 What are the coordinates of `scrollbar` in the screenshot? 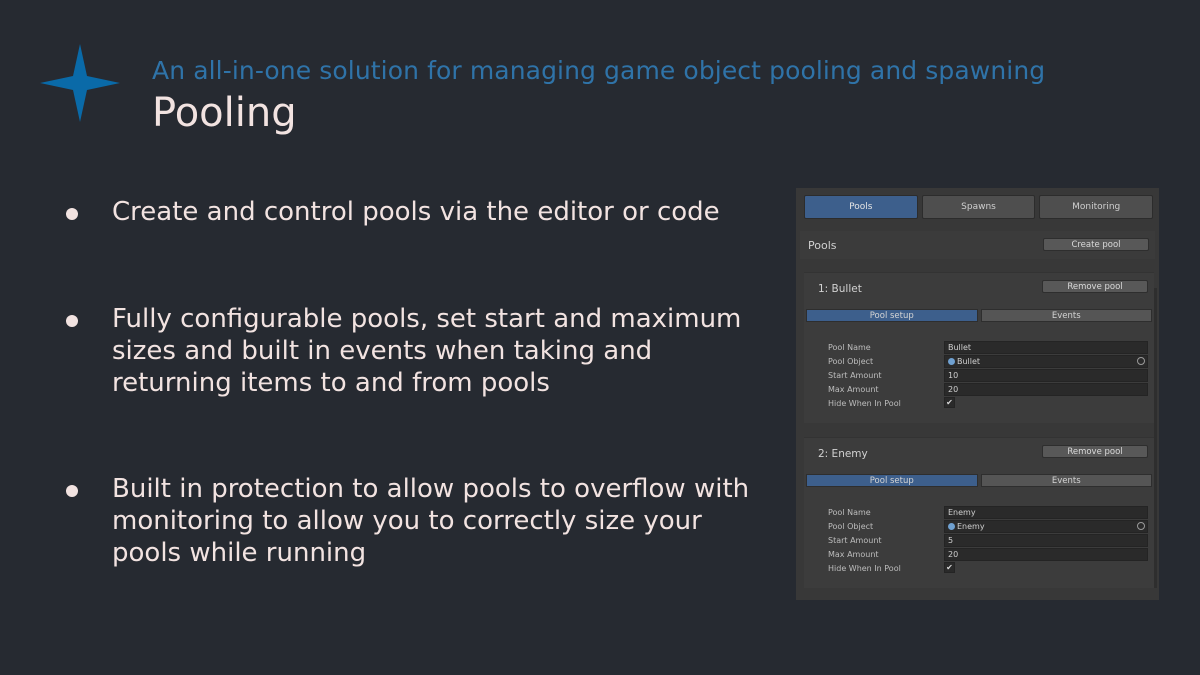 It's located at (1155, 438).